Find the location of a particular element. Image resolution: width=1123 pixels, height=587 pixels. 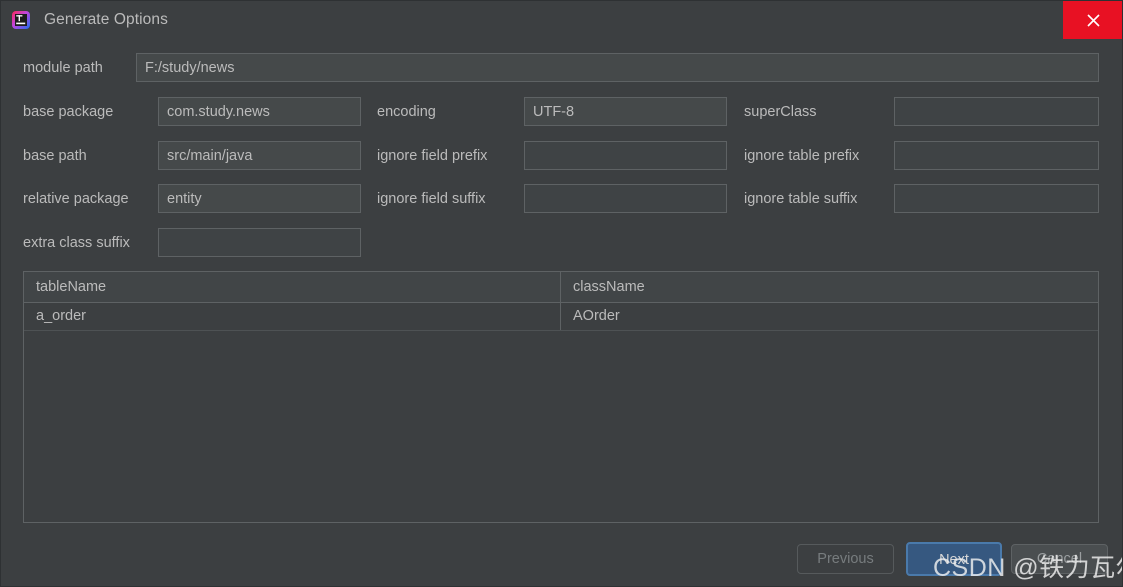

window-title: Generate Options is located at coordinates (106, 19).